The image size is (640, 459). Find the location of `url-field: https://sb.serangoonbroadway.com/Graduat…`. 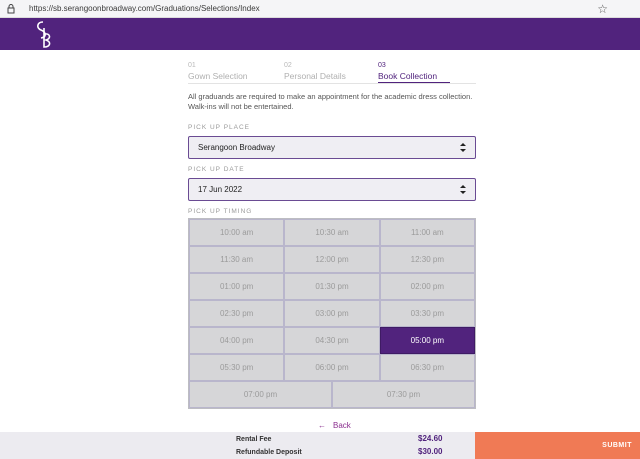

url-field: https://sb.serangoonbroadway.com/Graduat… is located at coordinates (144, 8).